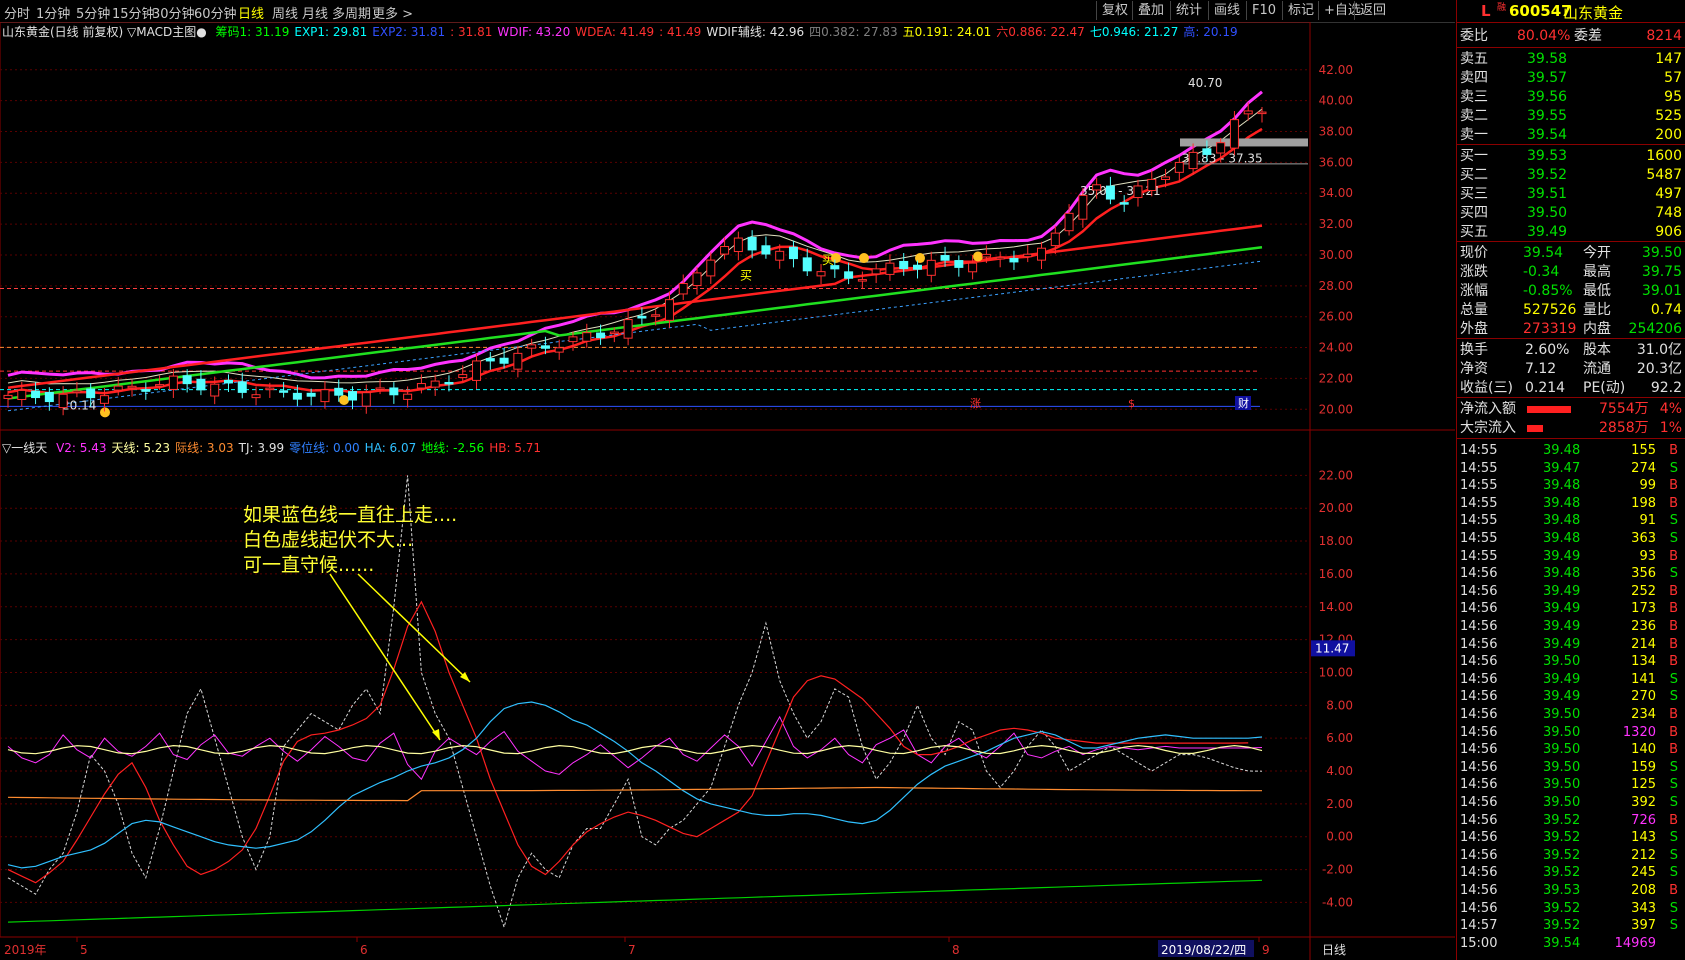 The height and width of the screenshot is (960, 1685). I want to click on toolbar-button-1: 叠加, so click(1150, 10).